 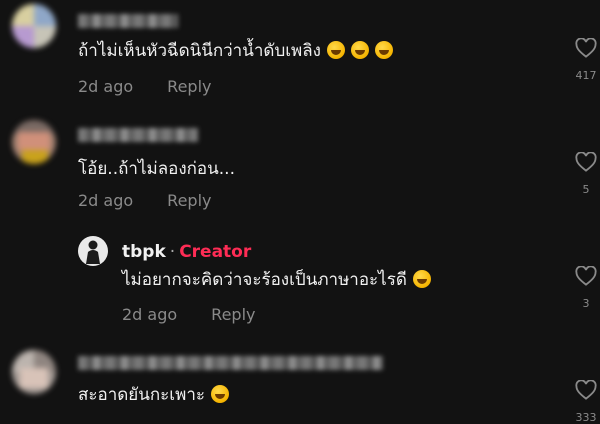 What do you see at coordinates (199, 51) in the screenshot?
I see `comment-text-content: ถ้าไม่เห็นหัวฉีดนินีกว่าน้ำดับเพลิง` at bounding box center [199, 51].